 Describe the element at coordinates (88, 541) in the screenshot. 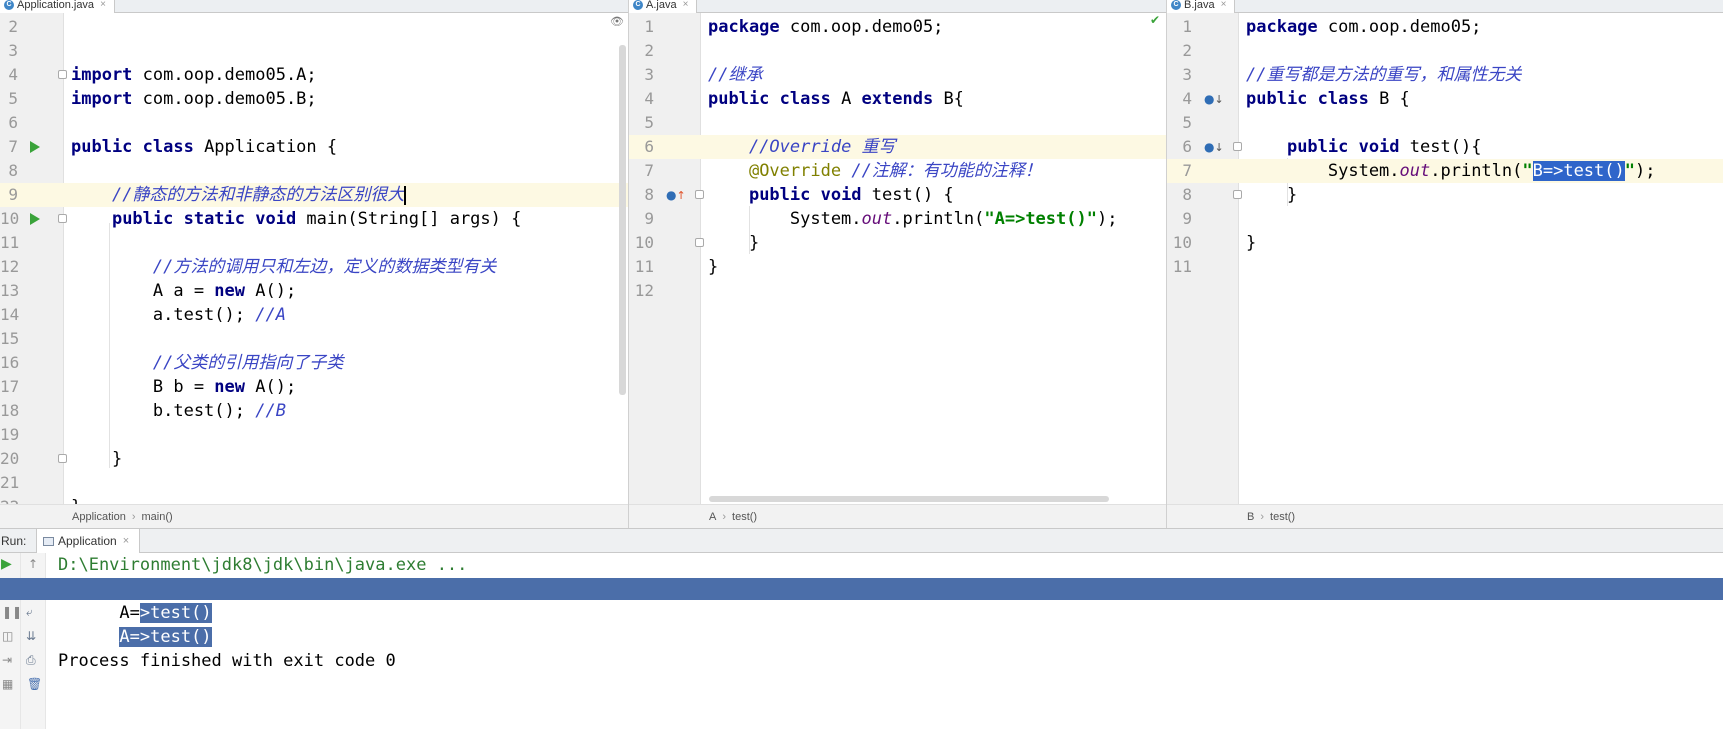

I see `run-tab-application: Application ×` at that location.